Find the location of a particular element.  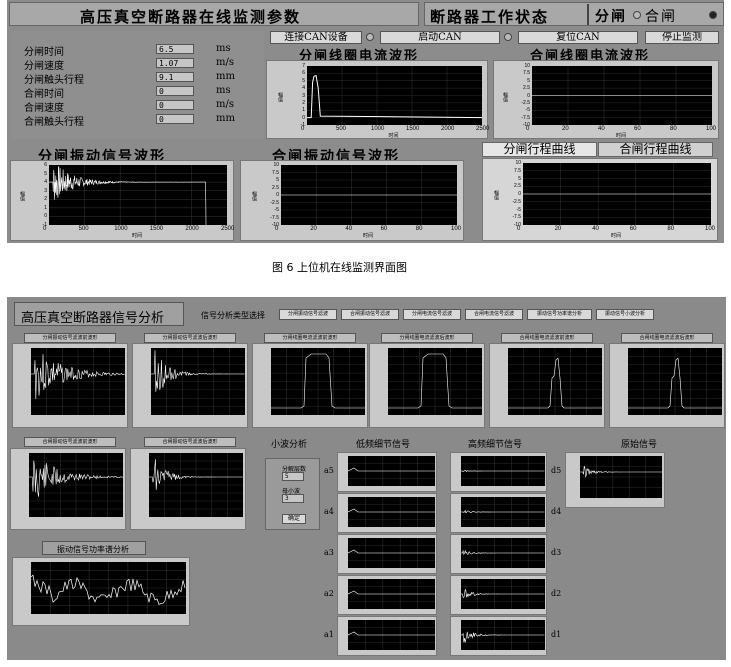

y-tick-label: 7.5 is located at coordinates (517, 170).